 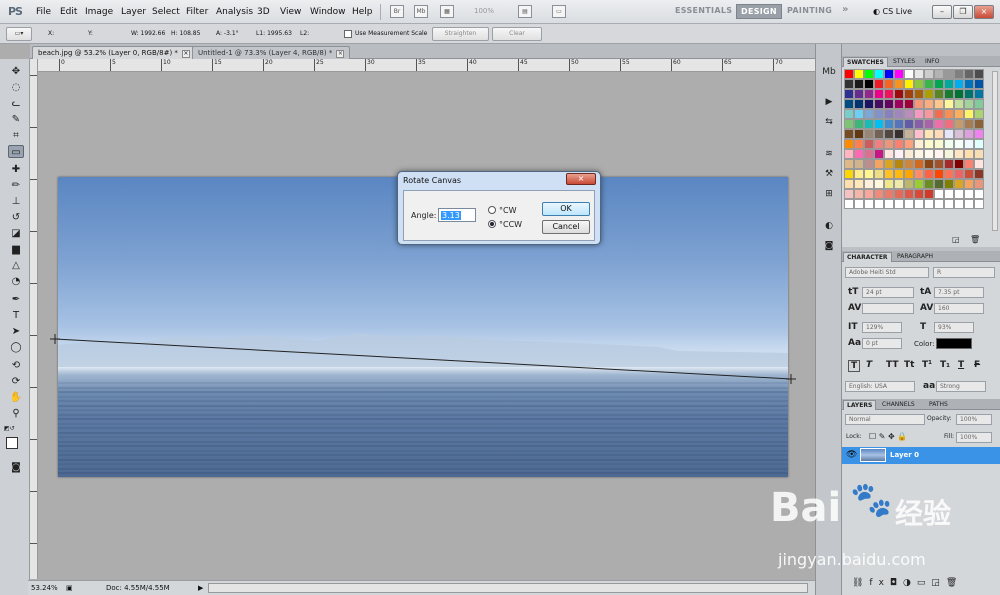 What do you see at coordinates (421, 11) in the screenshot?
I see `mini-bridge-icon: Mb` at bounding box center [421, 11].